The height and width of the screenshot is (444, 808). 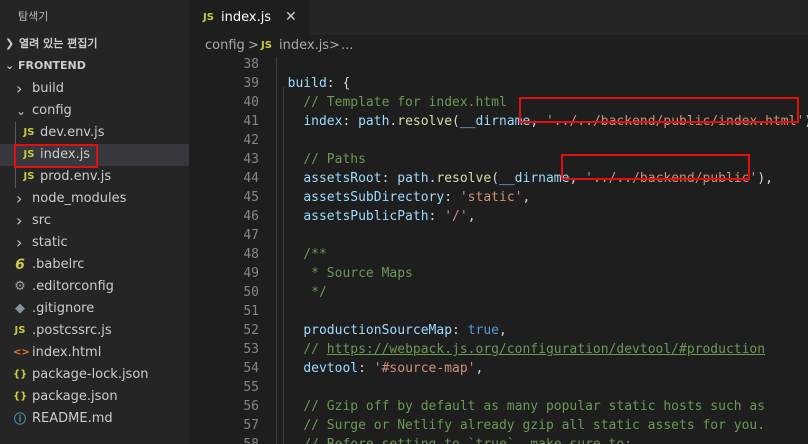 What do you see at coordinates (319, 83) in the screenshot?
I see `code-text: build: {` at bounding box center [319, 83].